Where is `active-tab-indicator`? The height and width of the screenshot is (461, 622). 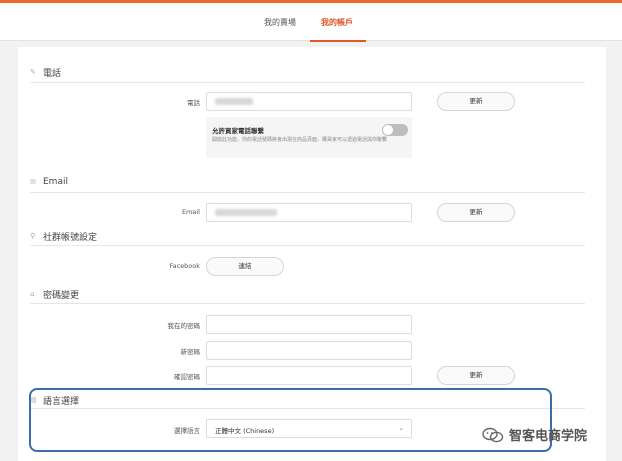
active-tab-indicator is located at coordinates (338, 41).